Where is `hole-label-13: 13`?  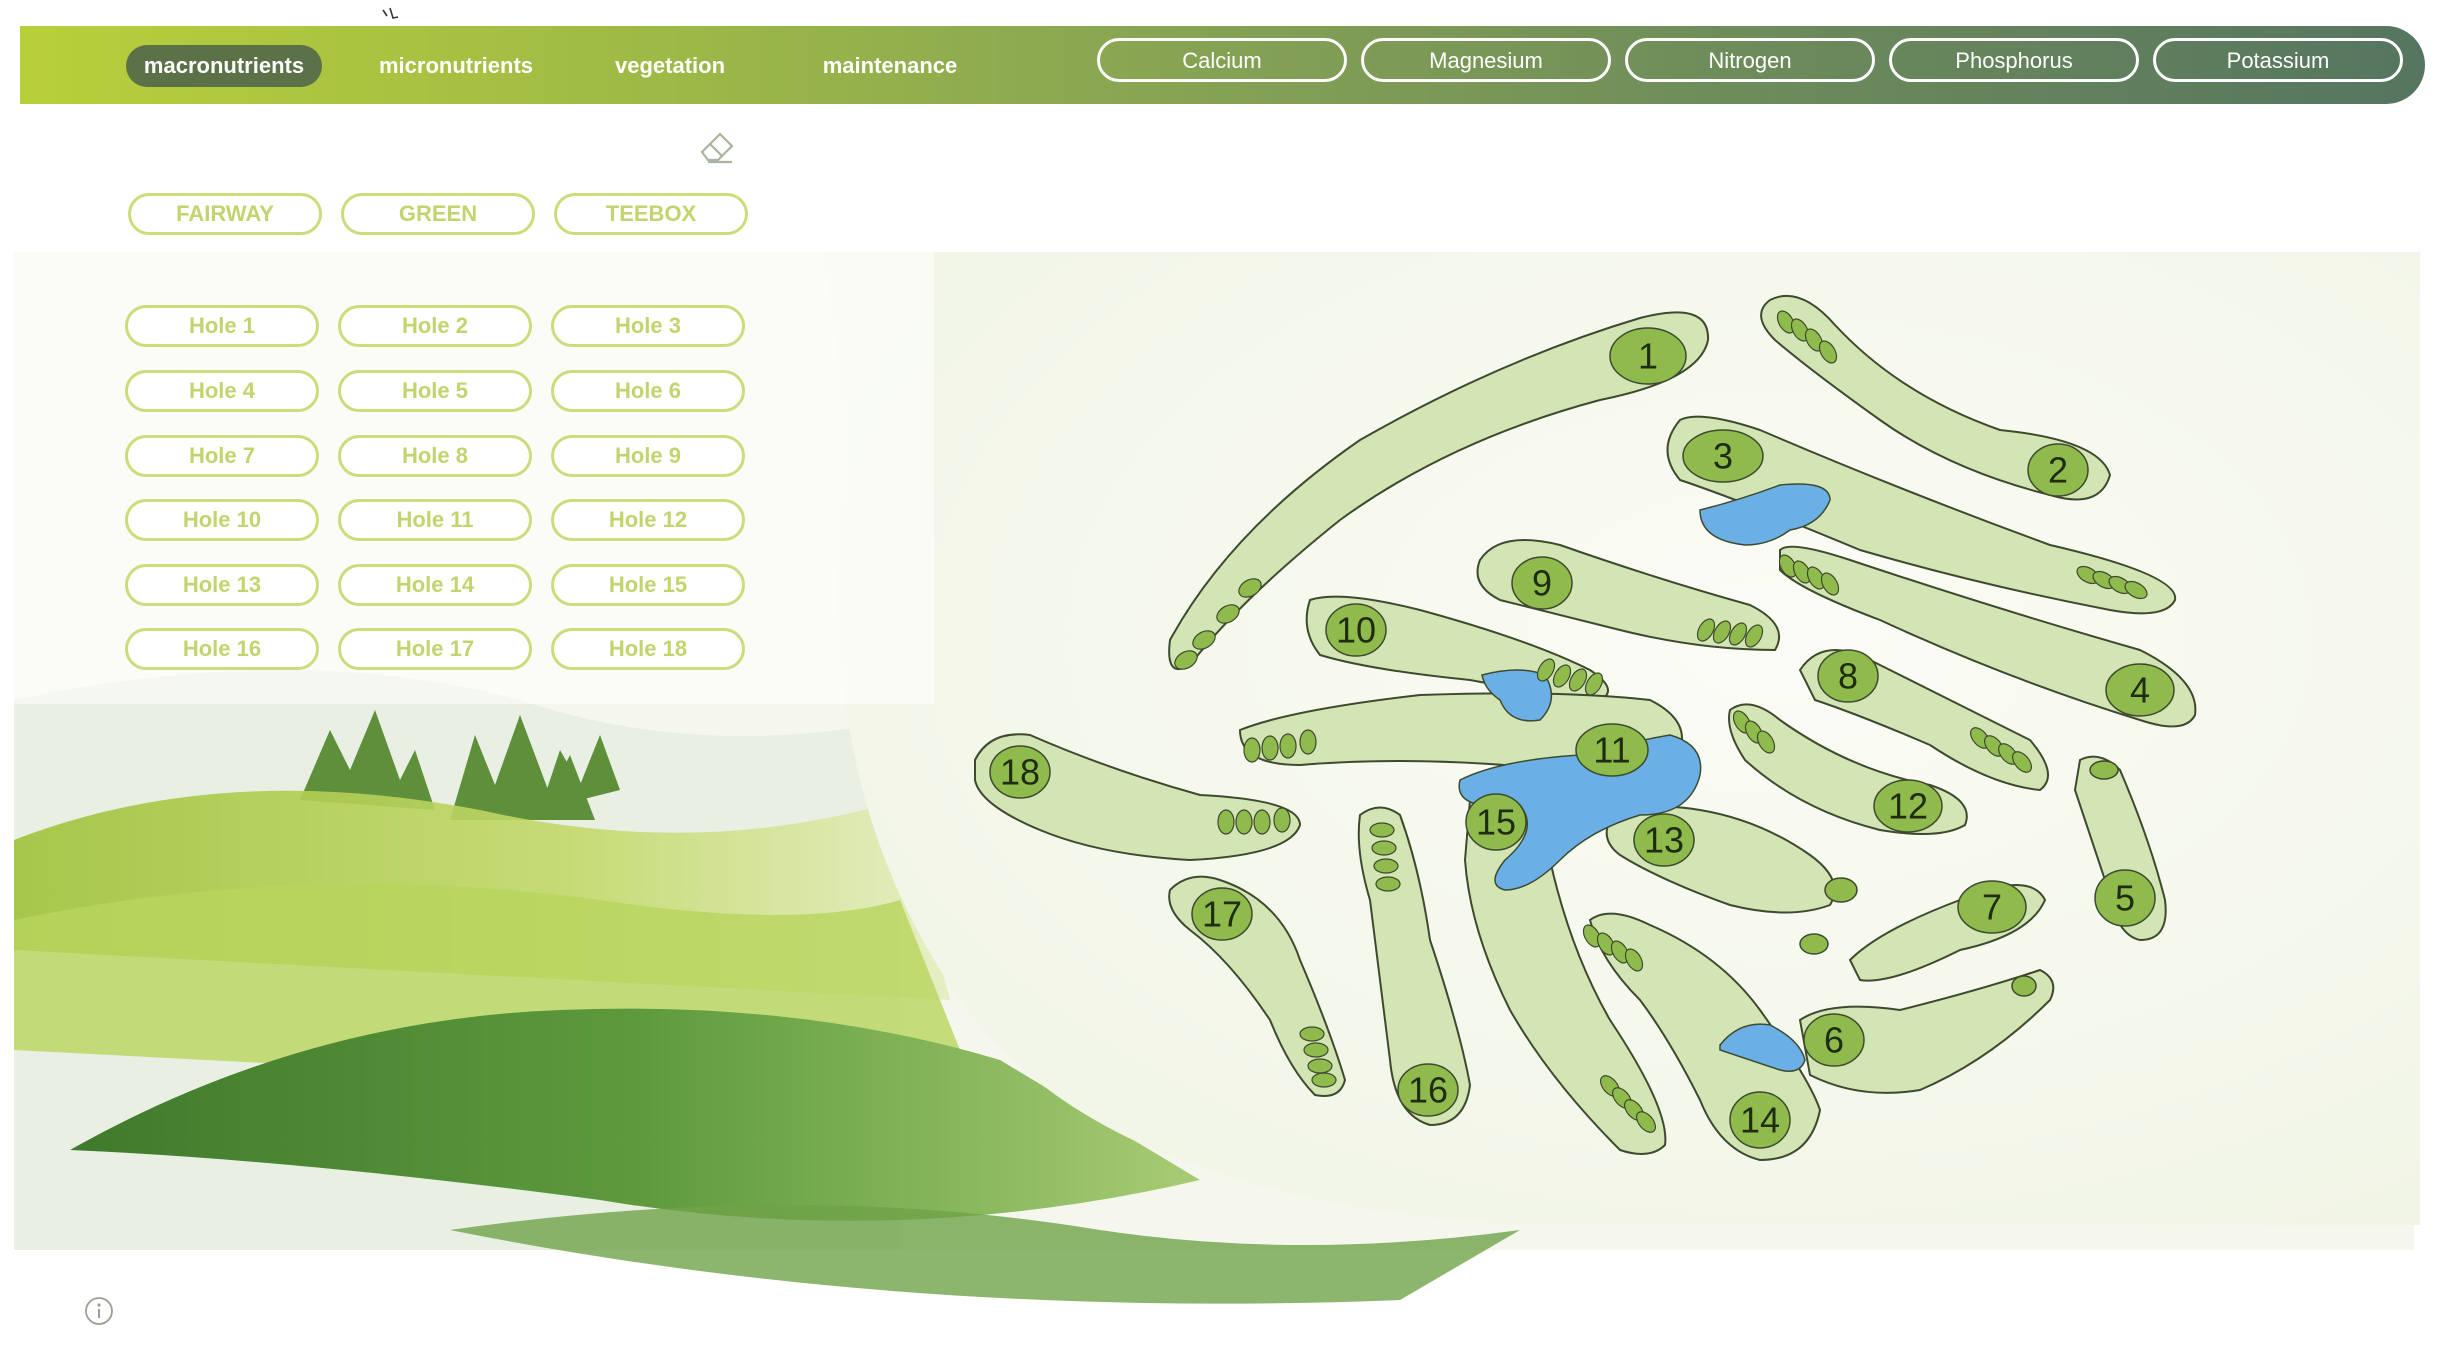 hole-label-13: 13 is located at coordinates (1664, 840).